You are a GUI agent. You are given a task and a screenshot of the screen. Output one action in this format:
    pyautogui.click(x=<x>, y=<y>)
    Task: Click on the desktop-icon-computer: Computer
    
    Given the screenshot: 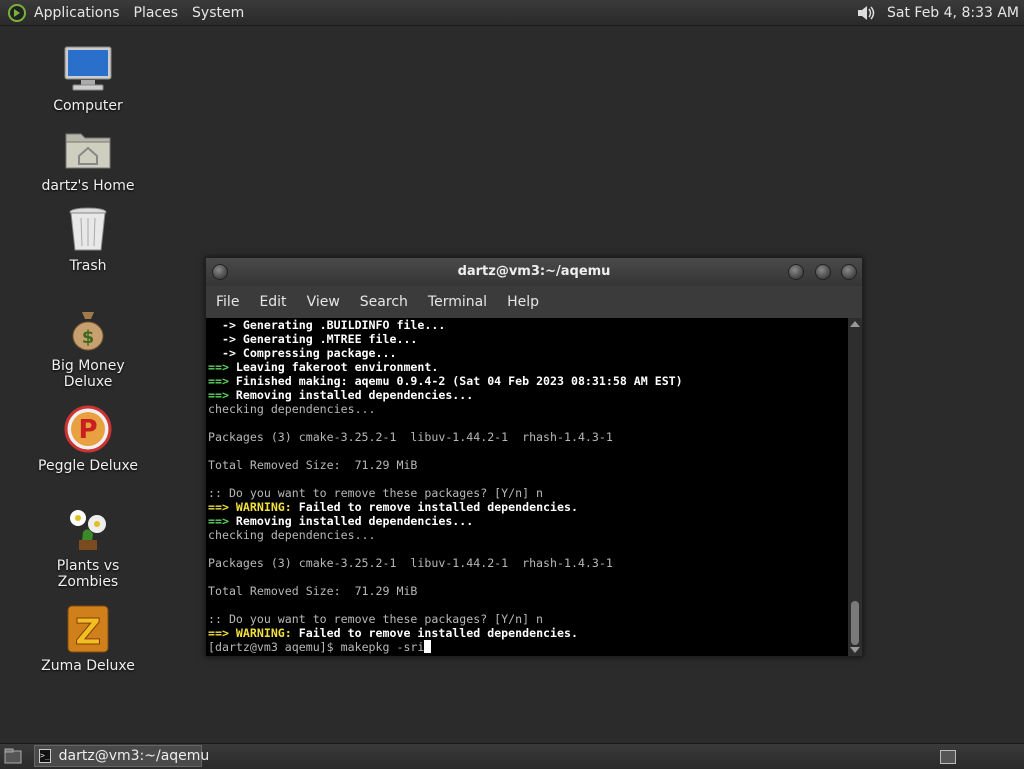 What is the action you would take?
    pyautogui.click(x=88, y=79)
    